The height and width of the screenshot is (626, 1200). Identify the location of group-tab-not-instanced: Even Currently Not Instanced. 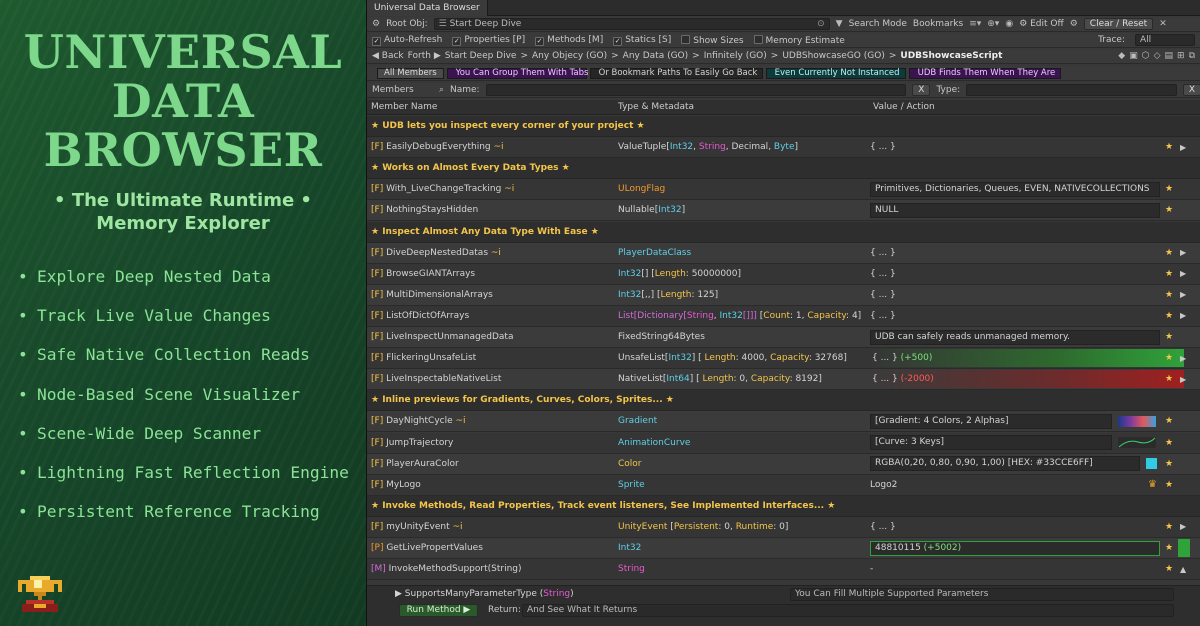
(835, 73).